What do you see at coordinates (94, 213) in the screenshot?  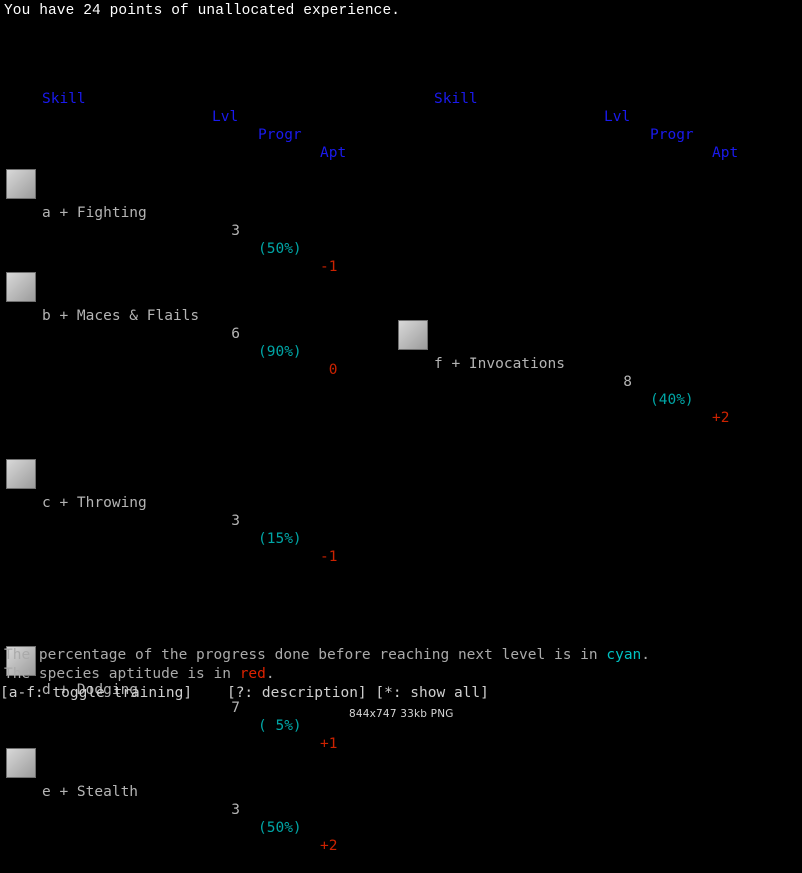 I see `skill-name: a + Fighting` at bounding box center [94, 213].